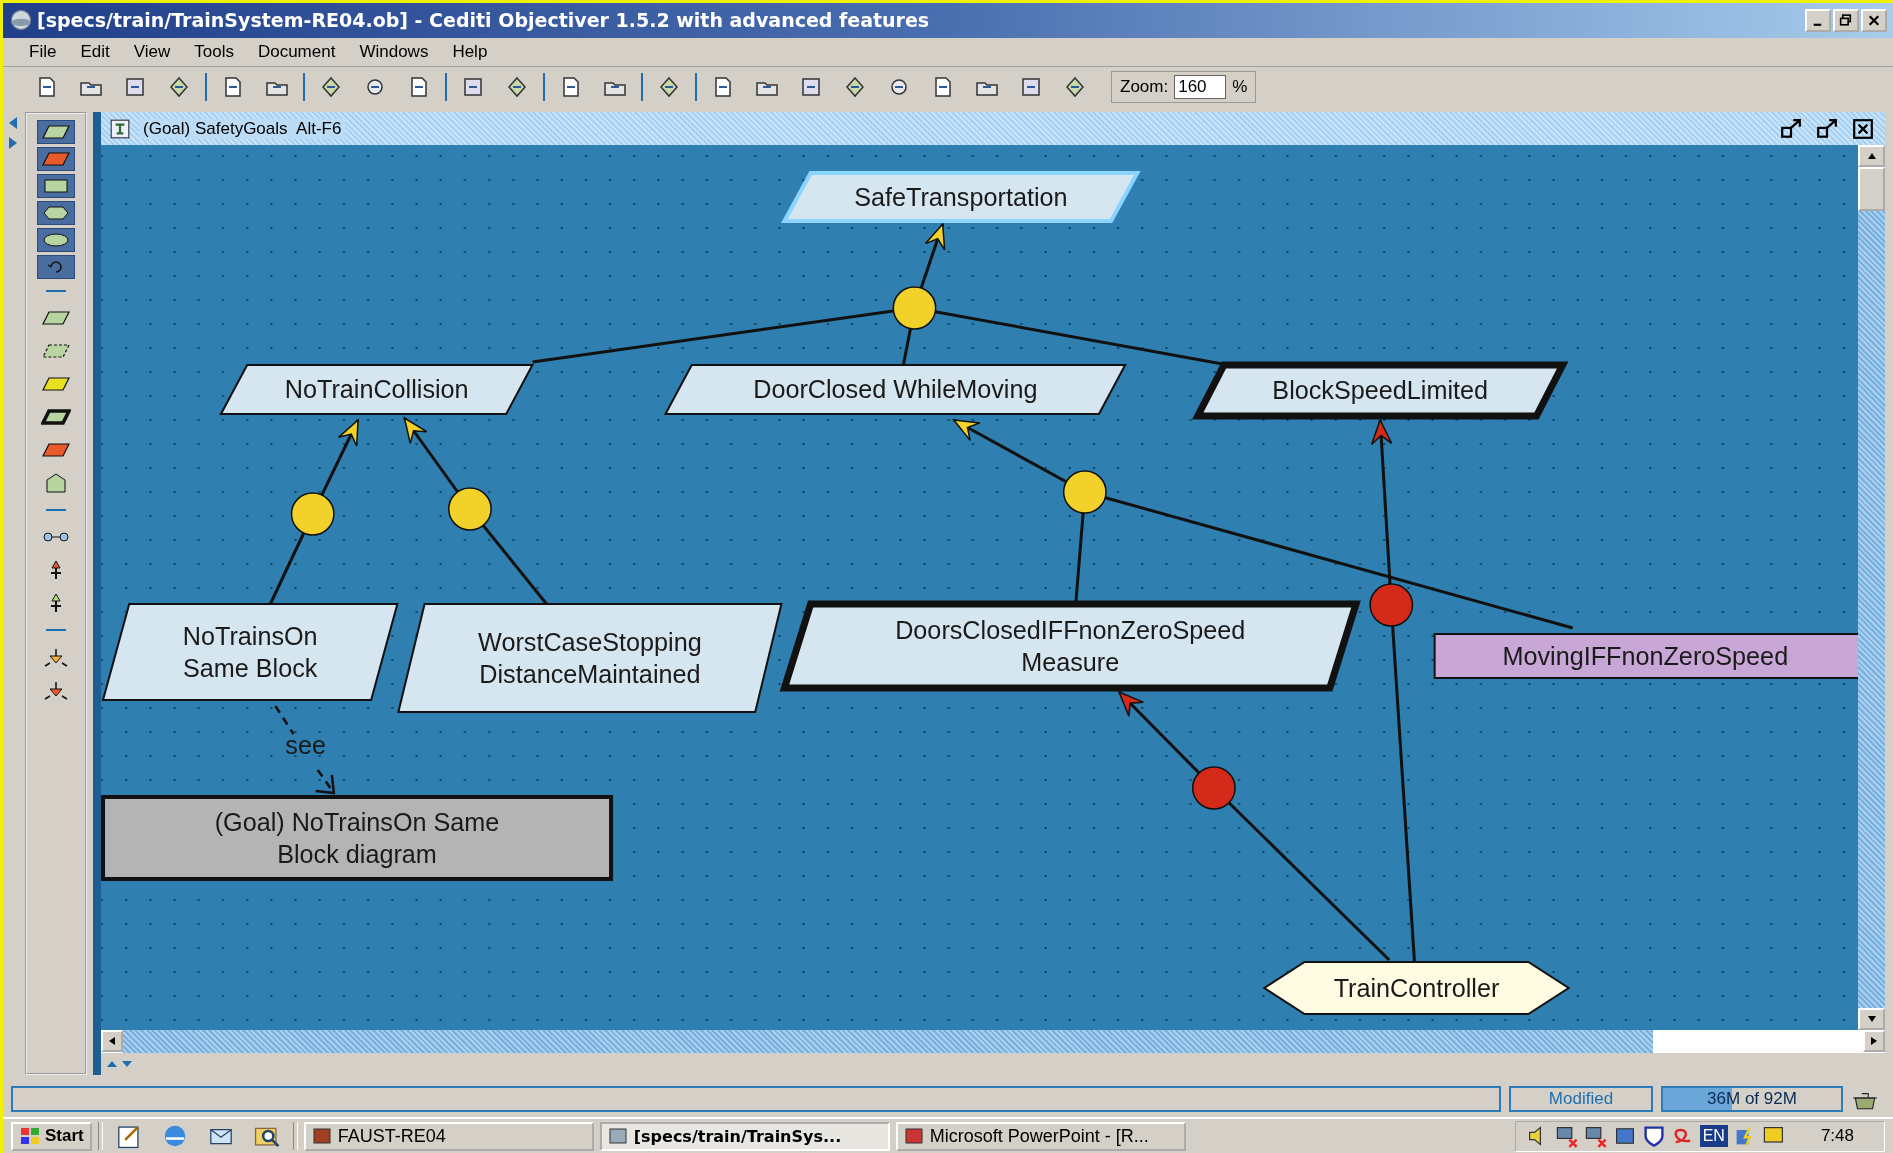 The height and width of the screenshot is (1153, 1893). What do you see at coordinates (1653, 1136) in the screenshot?
I see `shield-icon` at bounding box center [1653, 1136].